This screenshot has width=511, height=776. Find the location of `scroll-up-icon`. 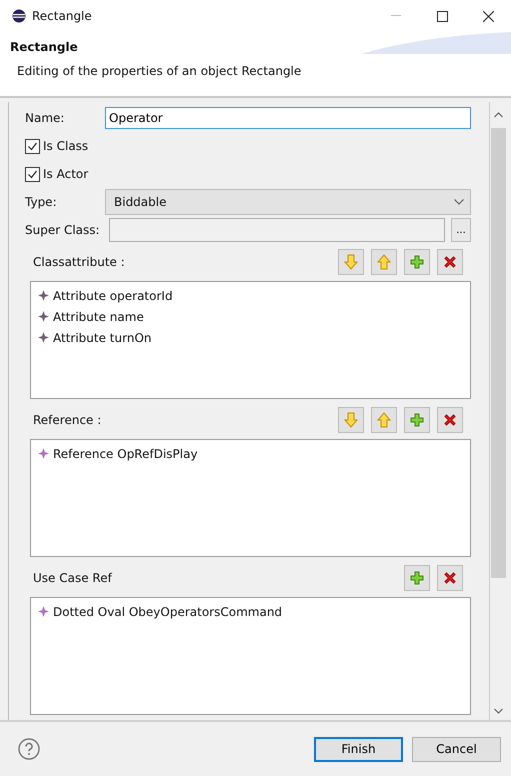

scroll-up-icon is located at coordinates (498, 115).